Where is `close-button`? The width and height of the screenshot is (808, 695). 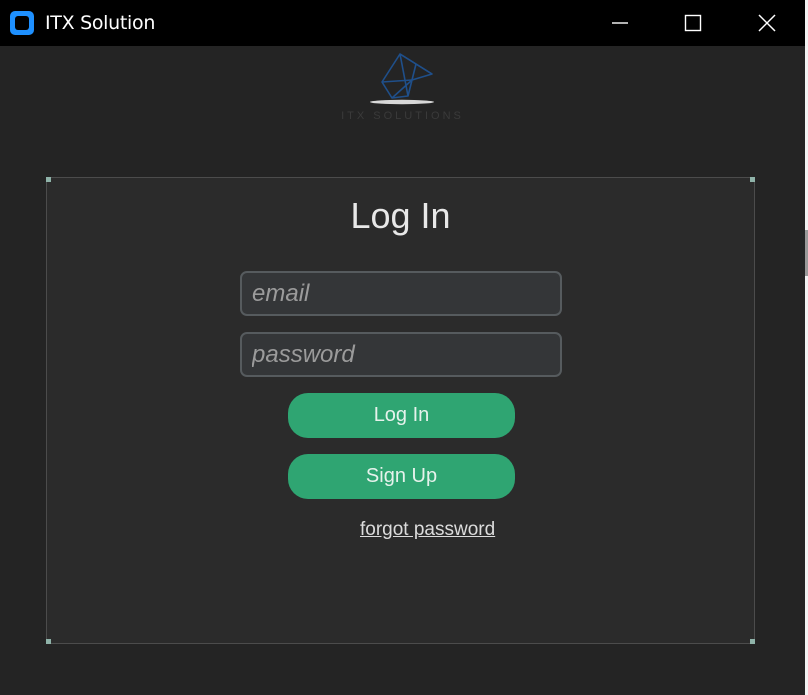
close-button is located at coordinates (767, 23).